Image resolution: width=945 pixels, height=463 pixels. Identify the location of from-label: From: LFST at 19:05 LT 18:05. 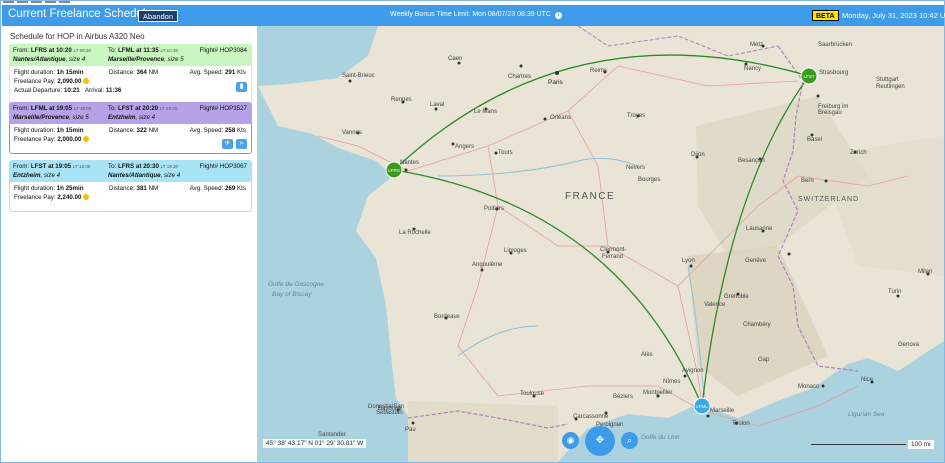
(52, 166).